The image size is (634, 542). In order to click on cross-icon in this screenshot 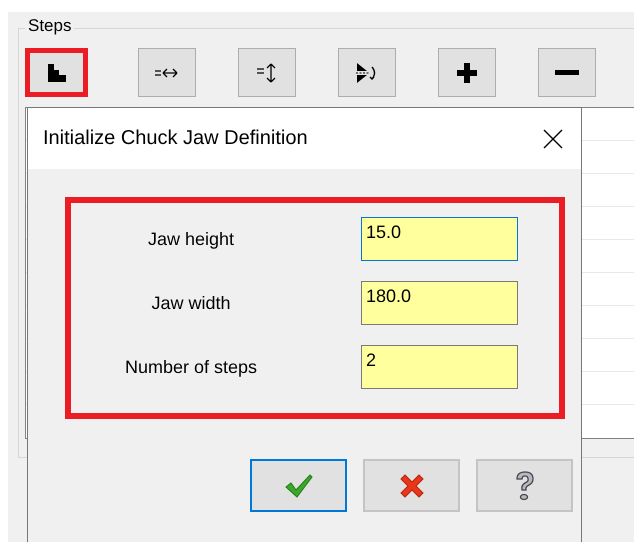, I will do `click(412, 486)`.